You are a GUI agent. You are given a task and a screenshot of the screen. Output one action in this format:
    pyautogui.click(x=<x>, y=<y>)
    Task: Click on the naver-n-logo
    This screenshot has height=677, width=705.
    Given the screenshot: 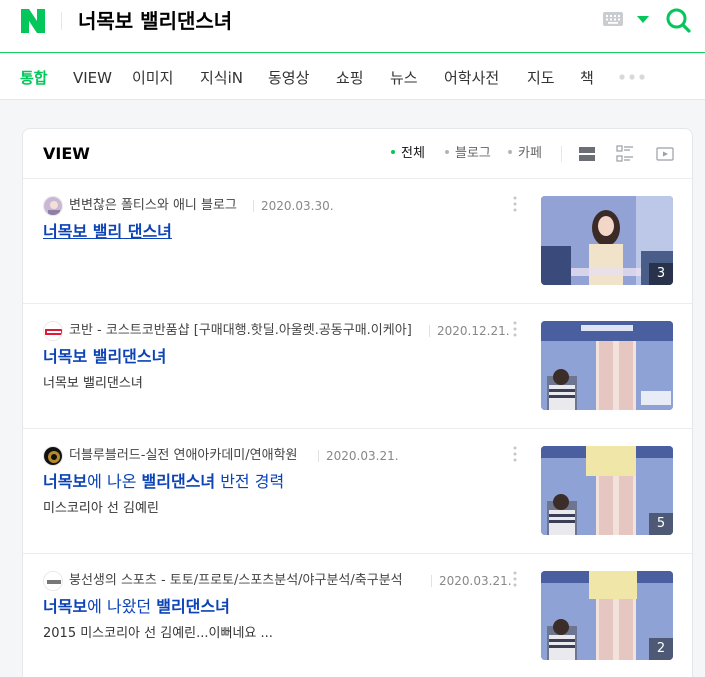 What is the action you would take?
    pyautogui.click(x=33, y=21)
    